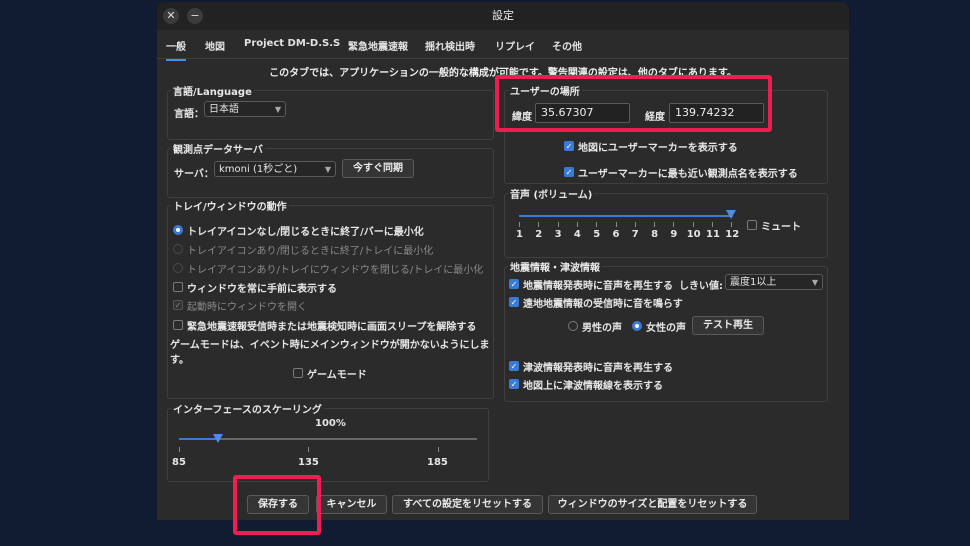 The height and width of the screenshot is (546, 970). What do you see at coordinates (658, 148) in the screenshot?
I see `show-user-marker-label: 地図にユーザーマーカーを表示する` at bounding box center [658, 148].